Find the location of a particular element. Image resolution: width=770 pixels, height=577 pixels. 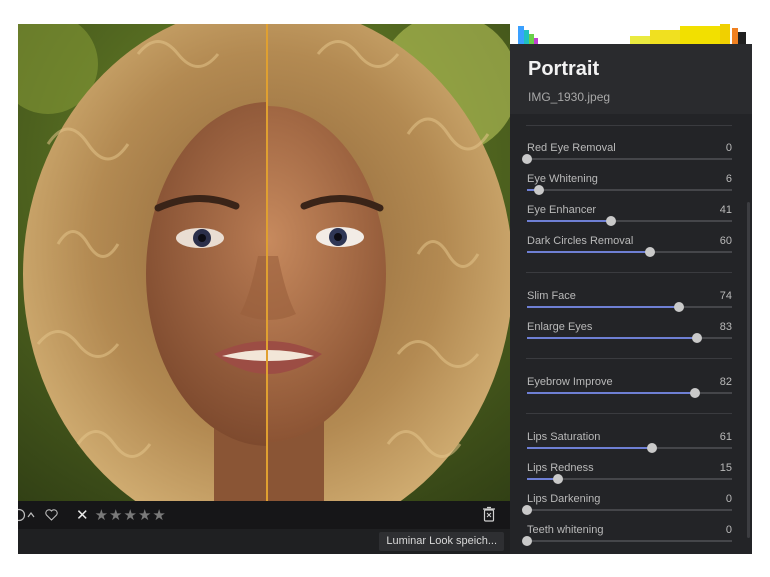

slider-lips-saturation: Lips Saturation 61 is located at coordinates (629, 446).